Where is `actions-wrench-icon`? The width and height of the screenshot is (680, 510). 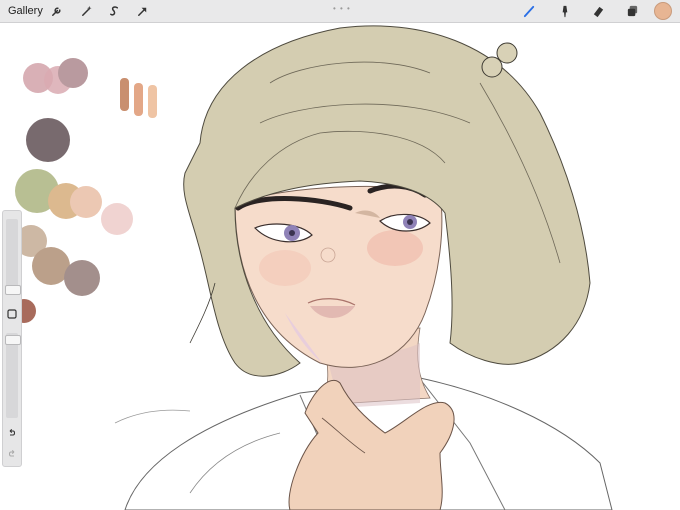
actions-wrench-icon is located at coordinates (56, 11).